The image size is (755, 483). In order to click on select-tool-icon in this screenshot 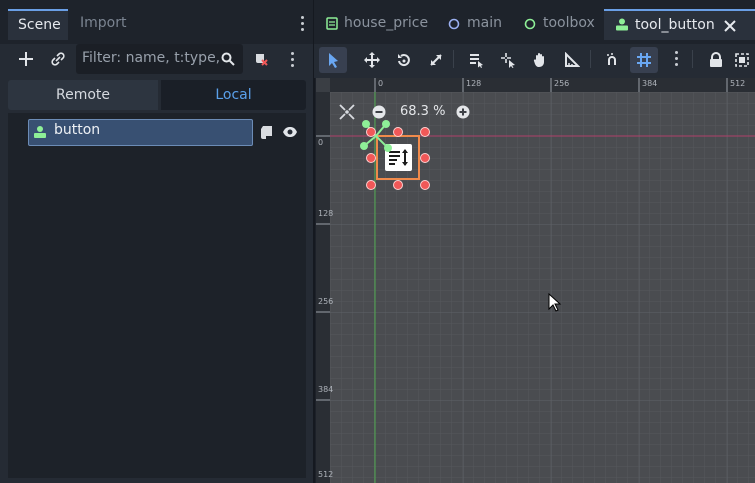, I will do `click(333, 60)`.